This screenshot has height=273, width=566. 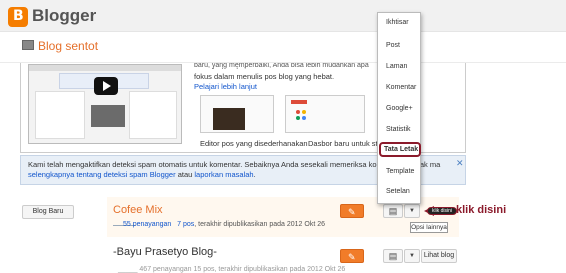 I want to click on more-options-tooltip: Opsi lainnya, so click(x=429, y=227).